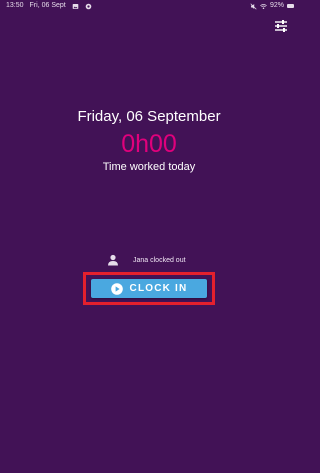  Describe the element at coordinates (253, 6) in the screenshot. I see `mute-icon` at that location.